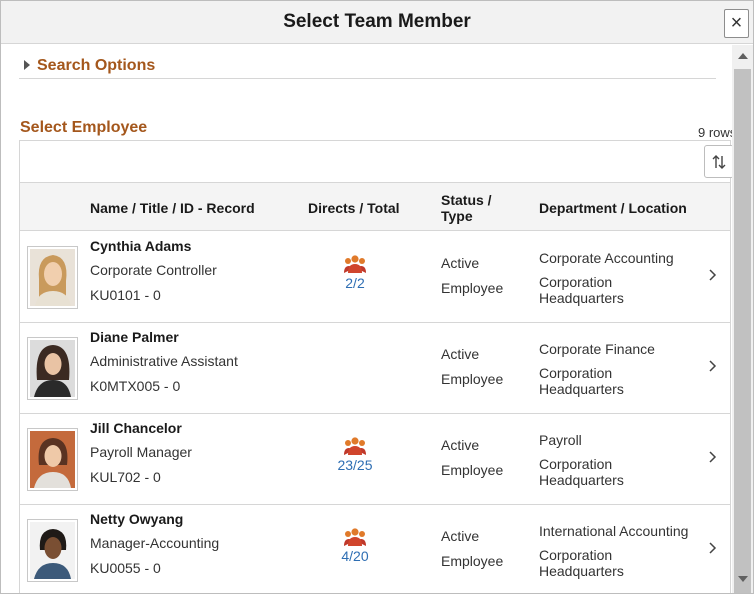  I want to click on employee-department: Corporate Accounting, so click(606, 258).